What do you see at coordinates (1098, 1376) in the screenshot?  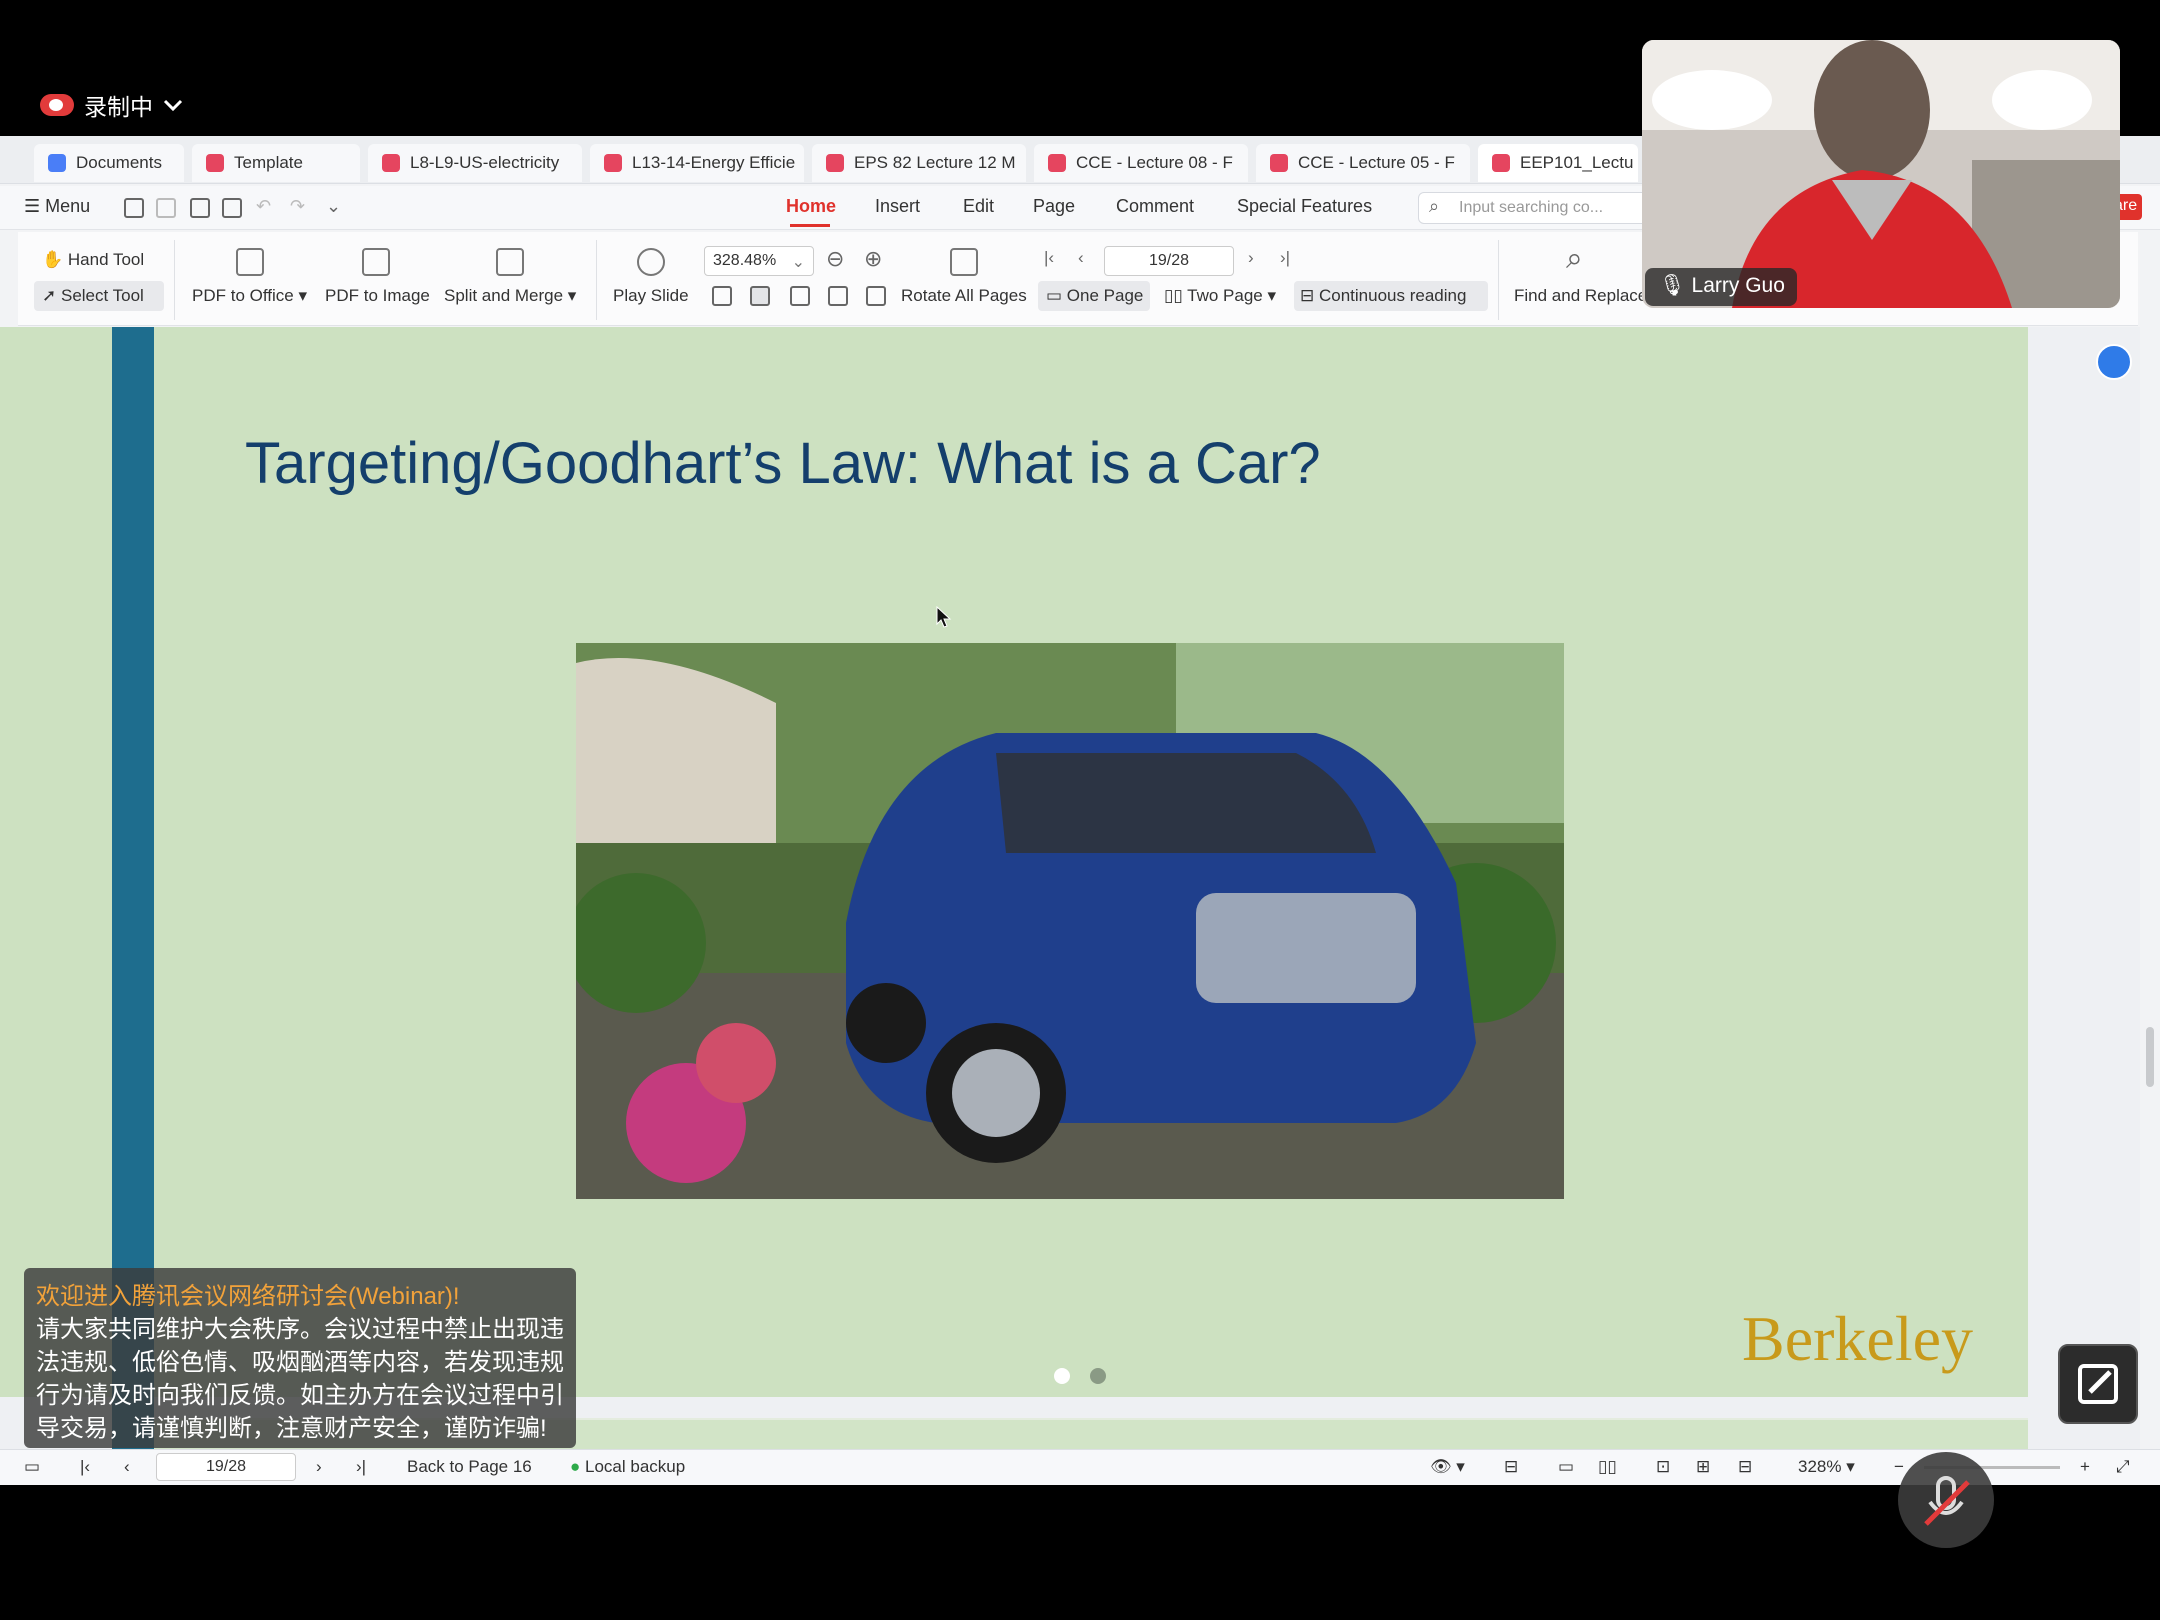 I see `slide-indicator-dot` at bounding box center [1098, 1376].